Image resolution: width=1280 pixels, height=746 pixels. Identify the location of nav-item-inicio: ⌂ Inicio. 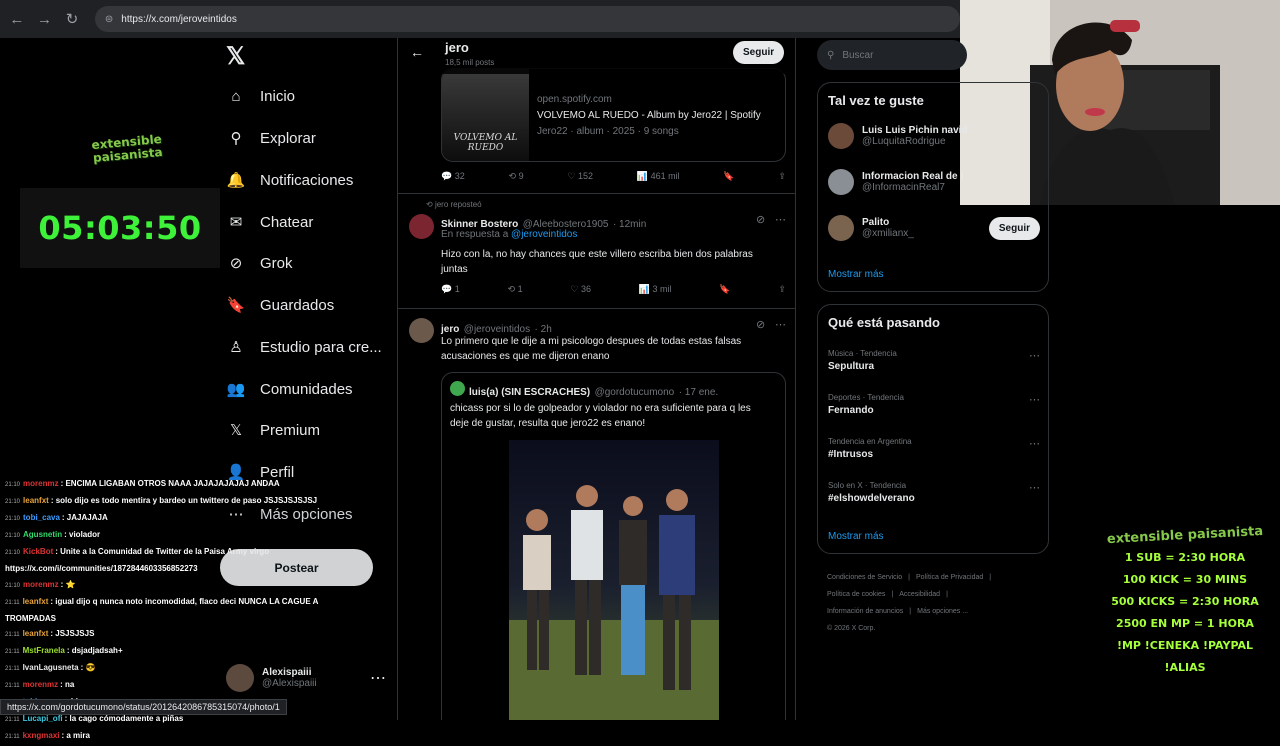
(260, 96).